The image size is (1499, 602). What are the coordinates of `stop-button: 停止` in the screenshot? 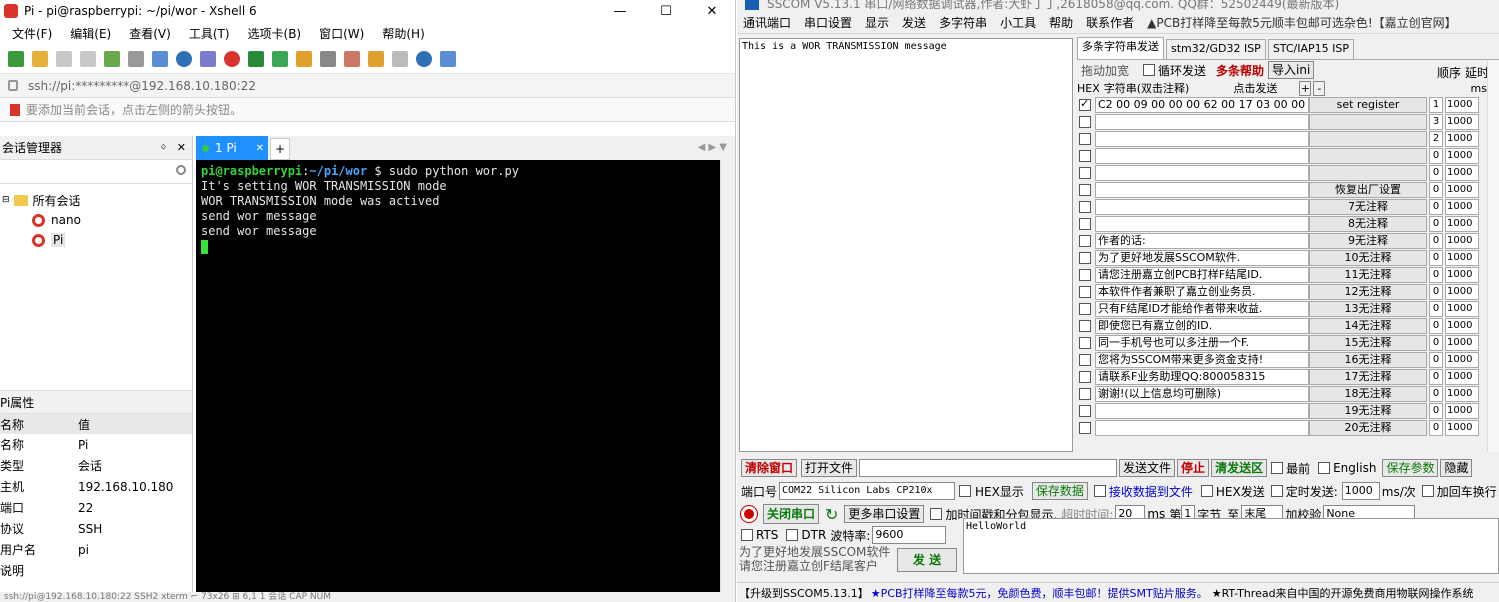 It's located at (1193, 468).